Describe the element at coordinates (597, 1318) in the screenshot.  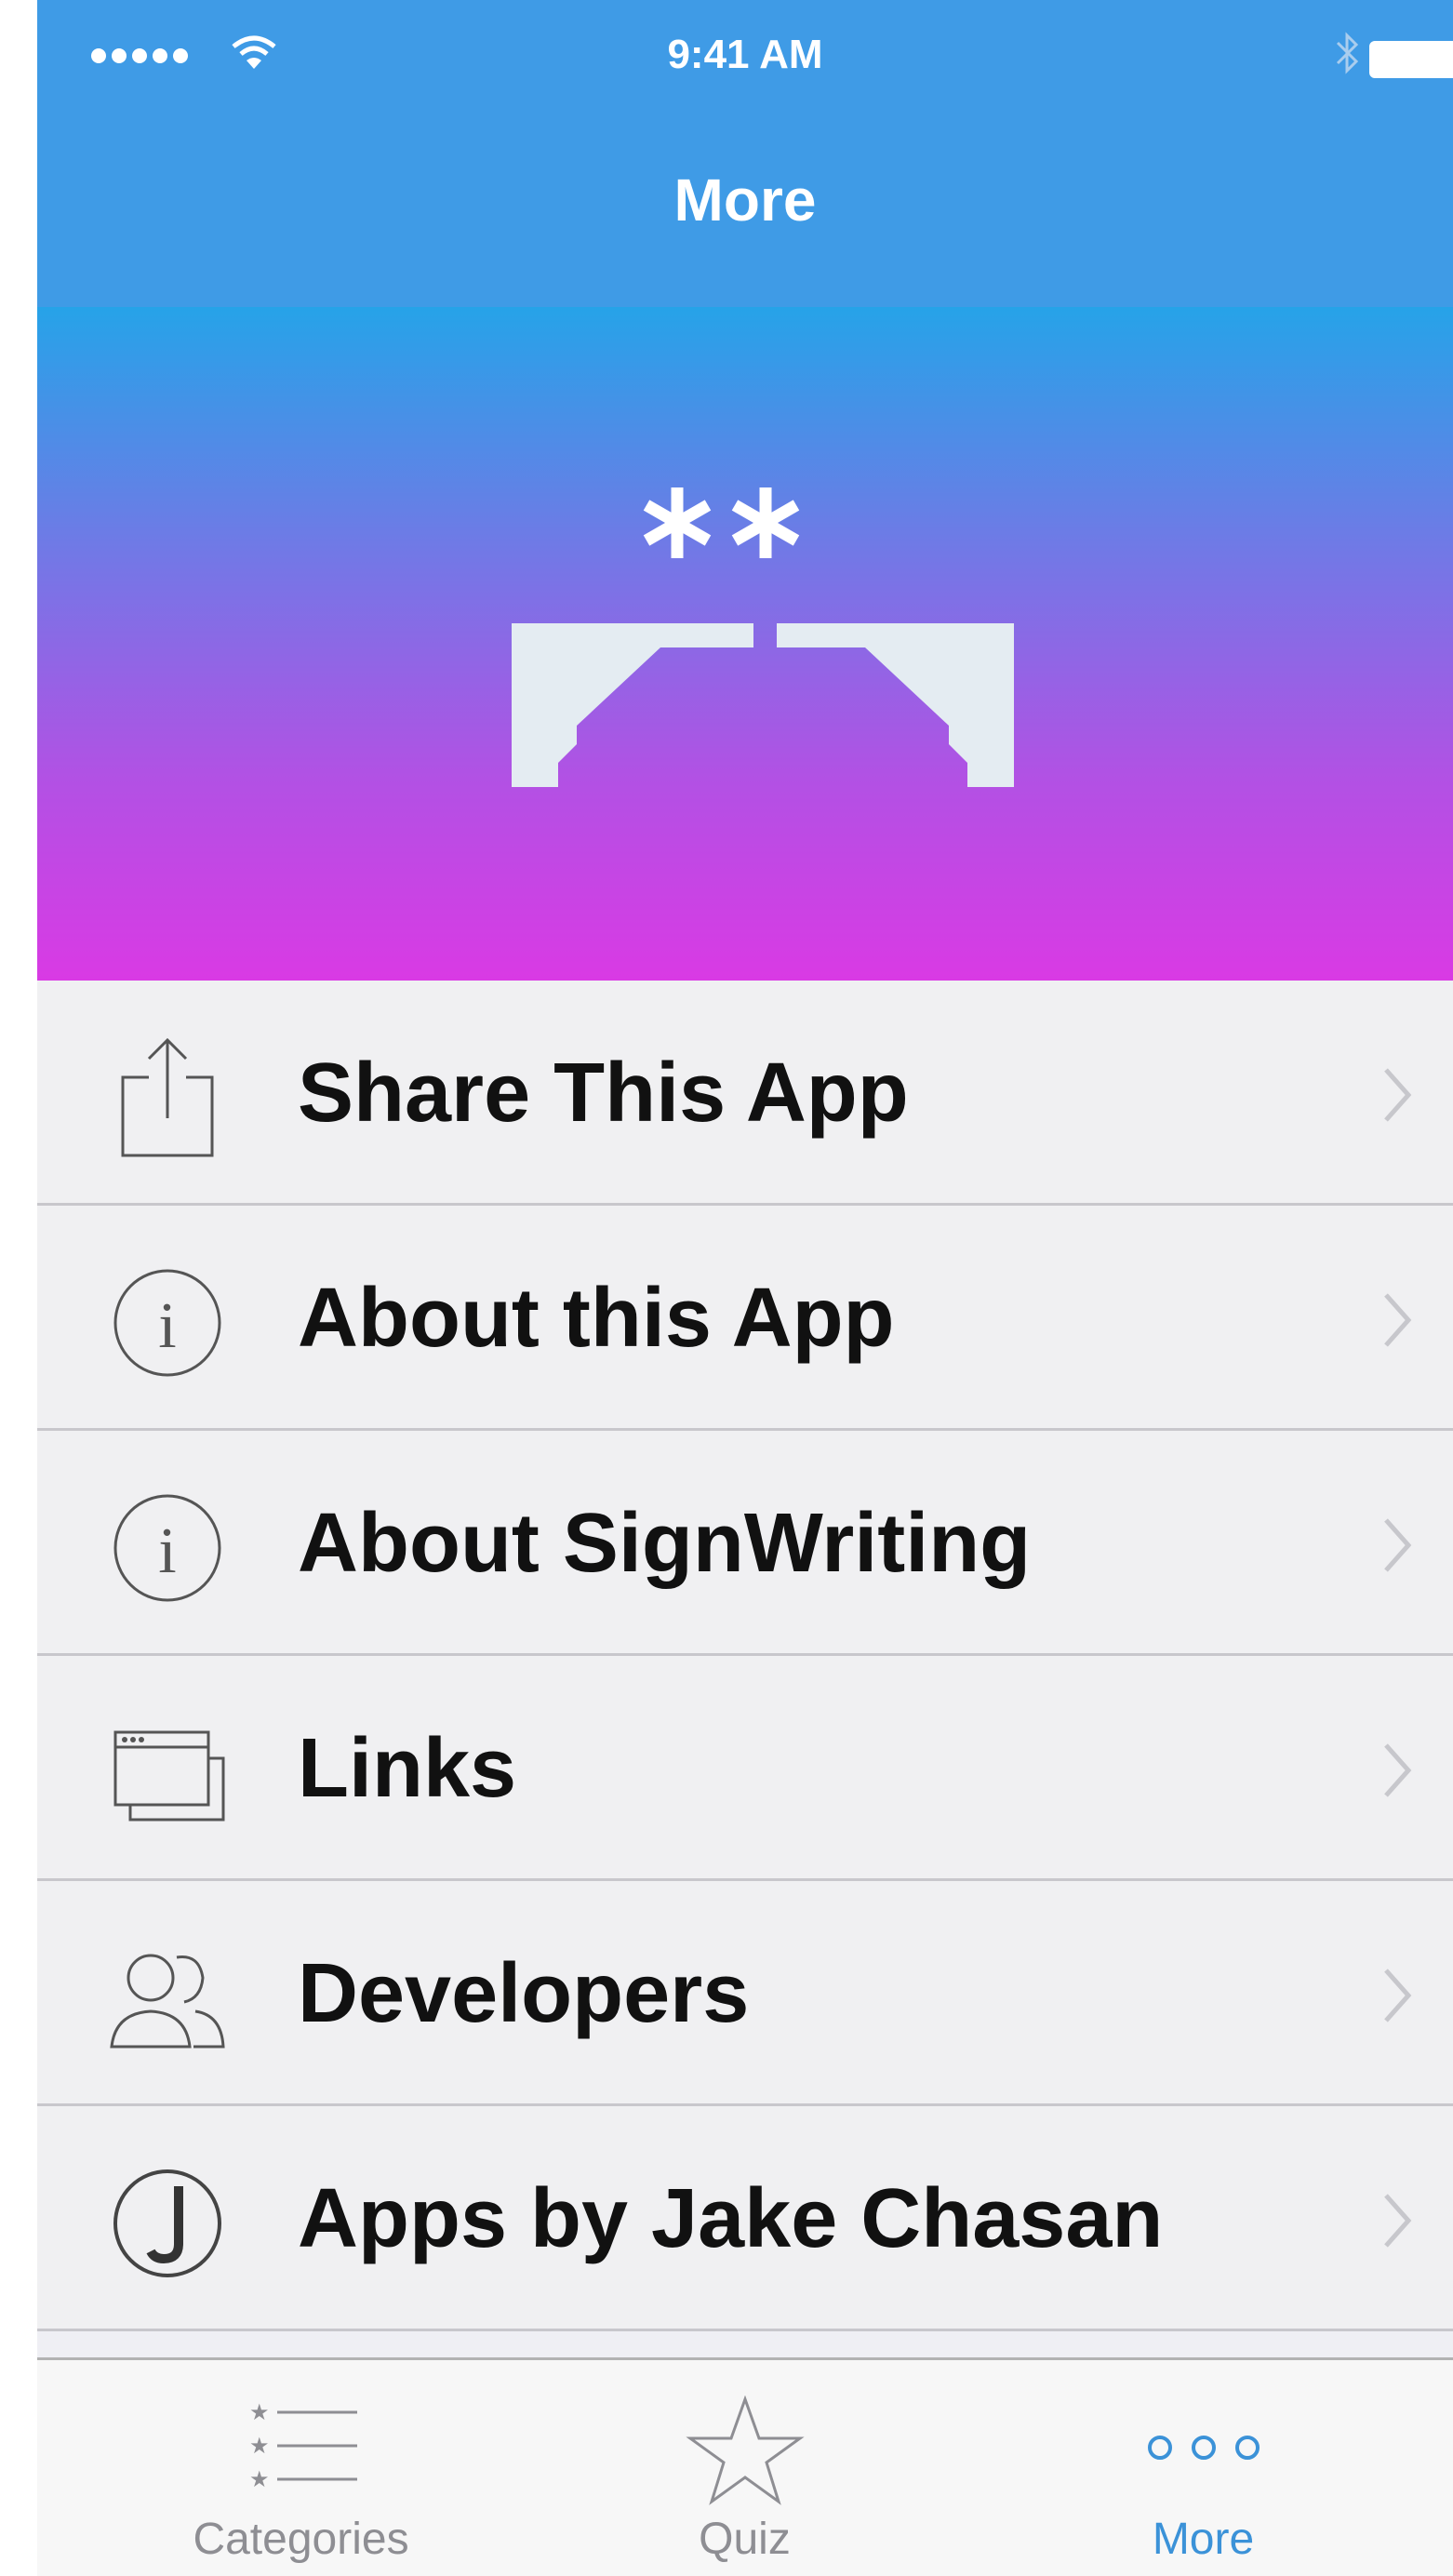
I see `menu-item-label: About this App` at that location.